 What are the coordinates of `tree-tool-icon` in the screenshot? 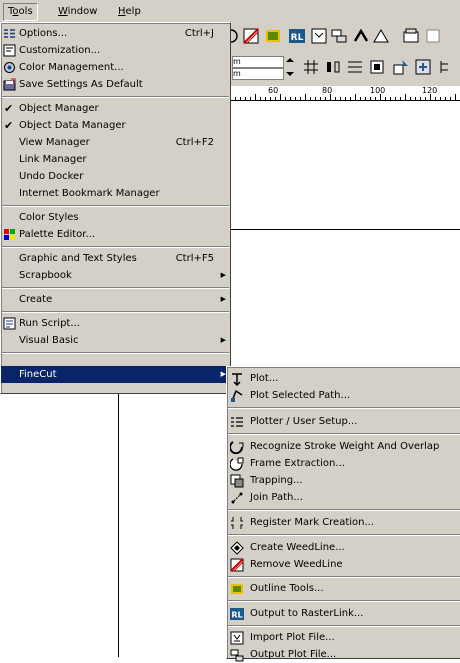 It's located at (447, 67).